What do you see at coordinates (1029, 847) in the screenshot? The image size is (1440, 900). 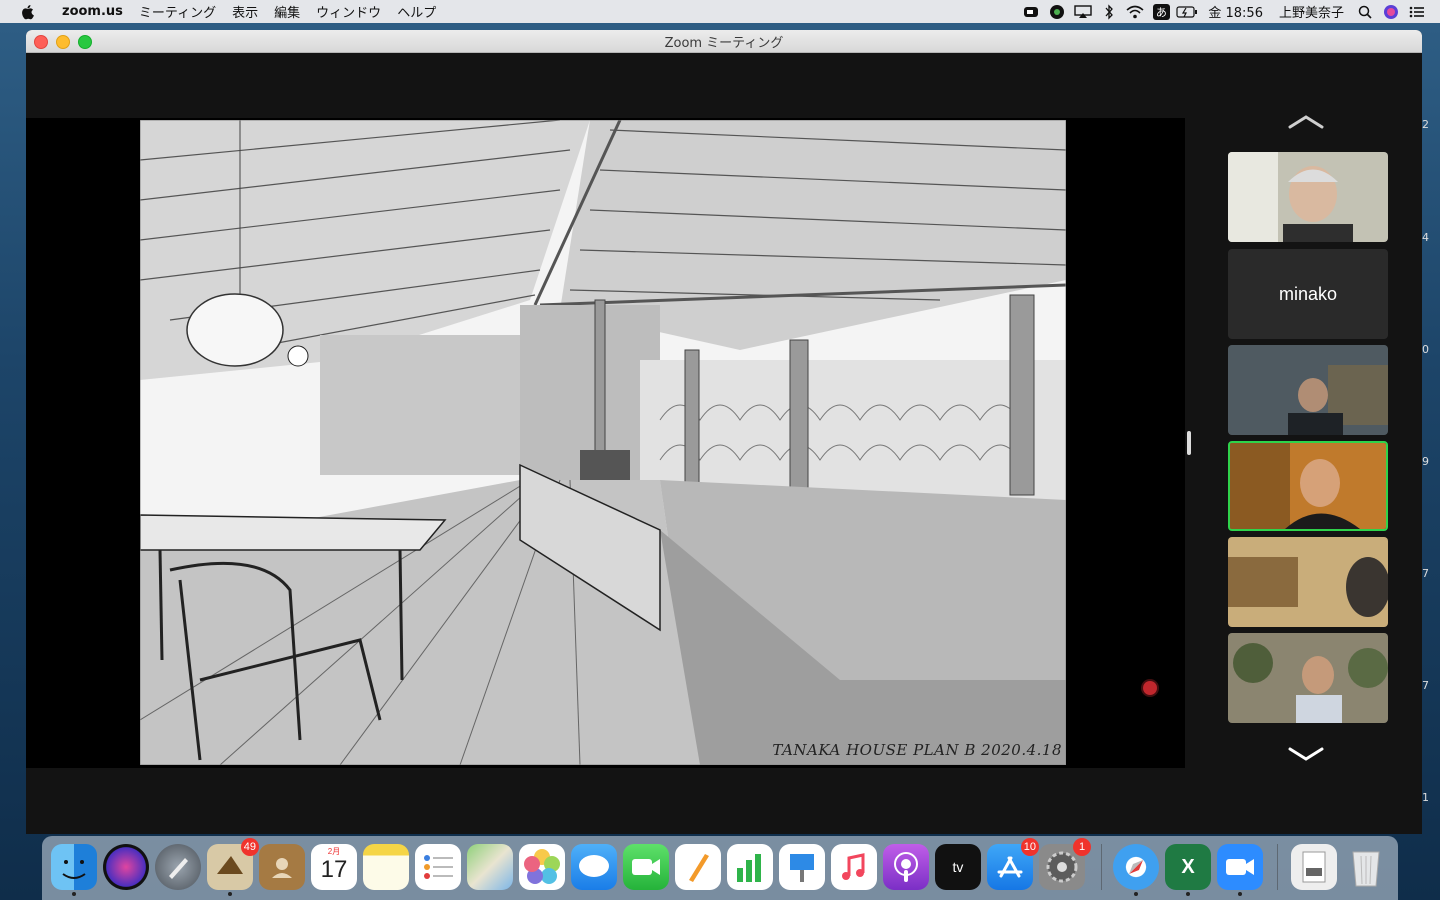 I see `app-store-badge: 10` at bounding box center [1029, 847].